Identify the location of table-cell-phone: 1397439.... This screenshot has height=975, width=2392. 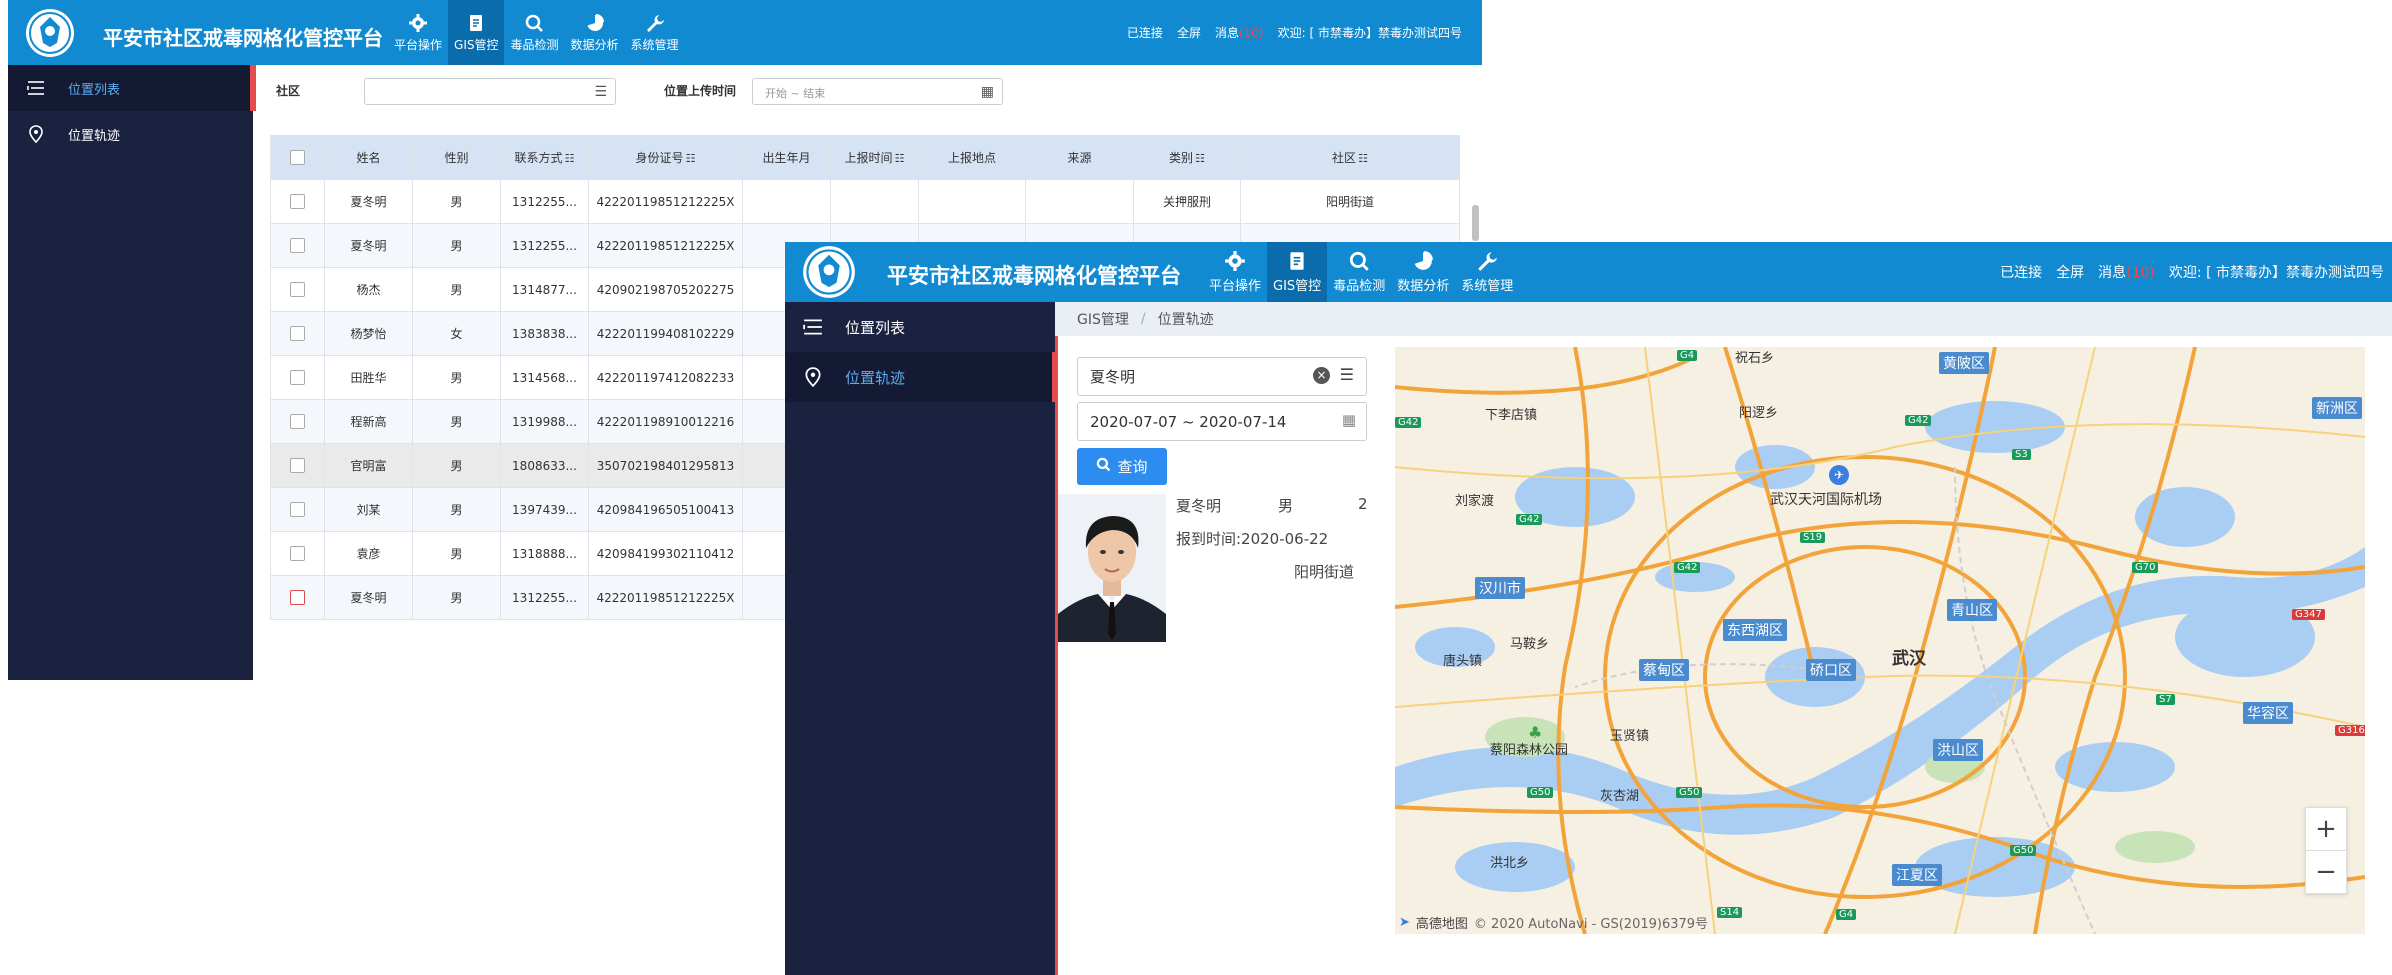
(544, 509).